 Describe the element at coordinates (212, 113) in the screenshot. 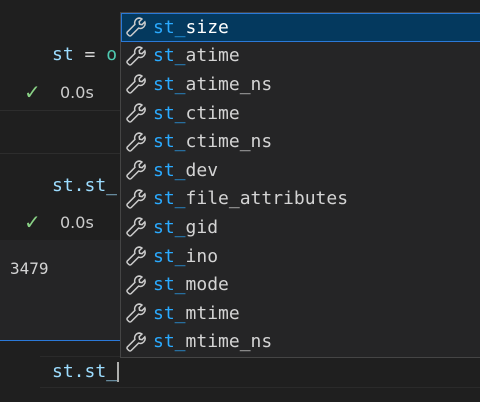

I see `suggestion-rest: ctime` at that location.